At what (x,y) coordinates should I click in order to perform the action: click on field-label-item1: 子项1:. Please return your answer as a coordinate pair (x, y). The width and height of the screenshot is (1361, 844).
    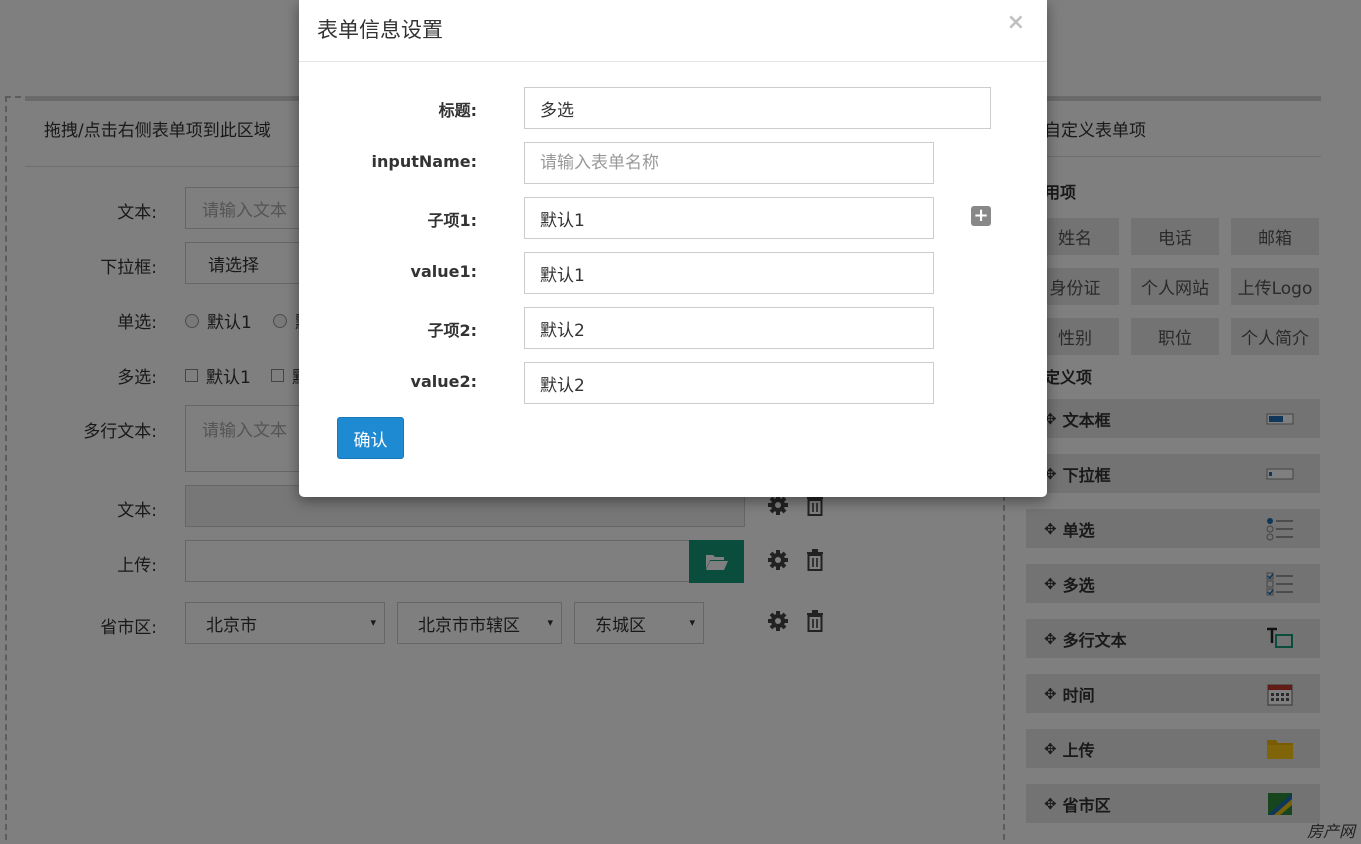
    Looking at the image, I should click on (452, 220).